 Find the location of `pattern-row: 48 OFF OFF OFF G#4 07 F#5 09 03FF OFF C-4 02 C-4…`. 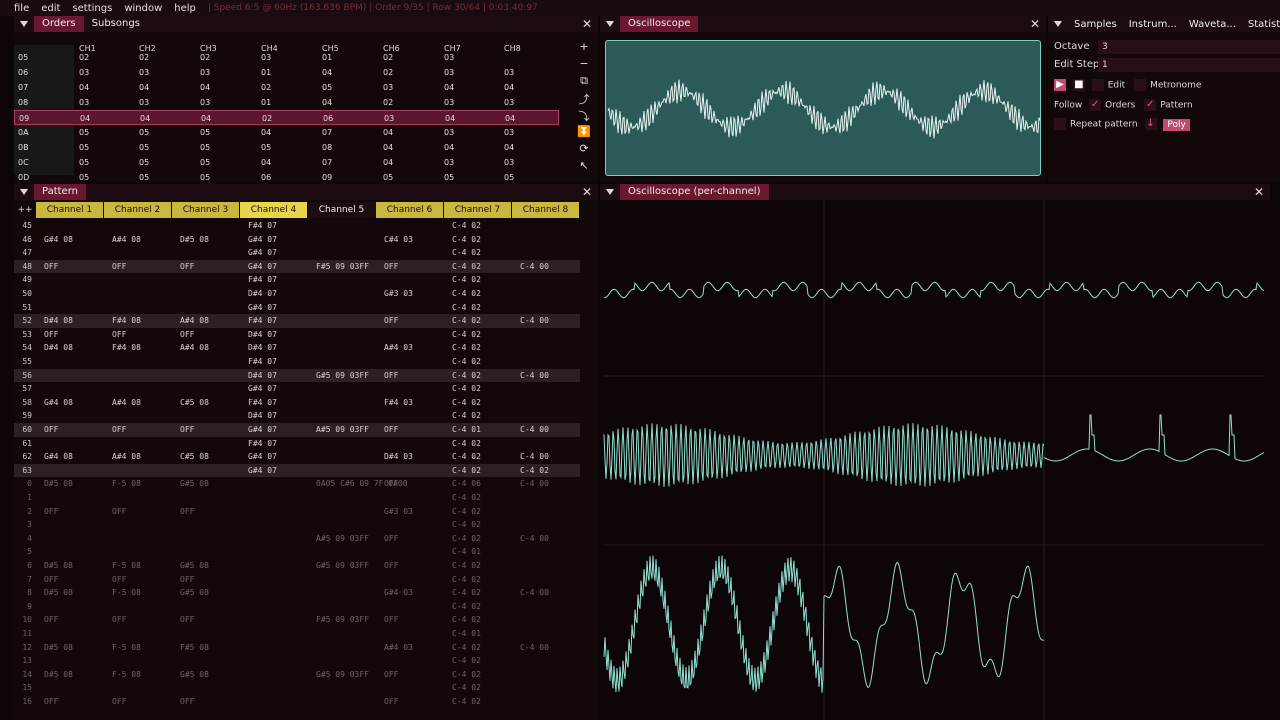

pattern-row: 48 OFF OFF OFF G#4 07 F#5 09 03FF OFF C-4 02 C-4… is located at coordinates (297, 266).